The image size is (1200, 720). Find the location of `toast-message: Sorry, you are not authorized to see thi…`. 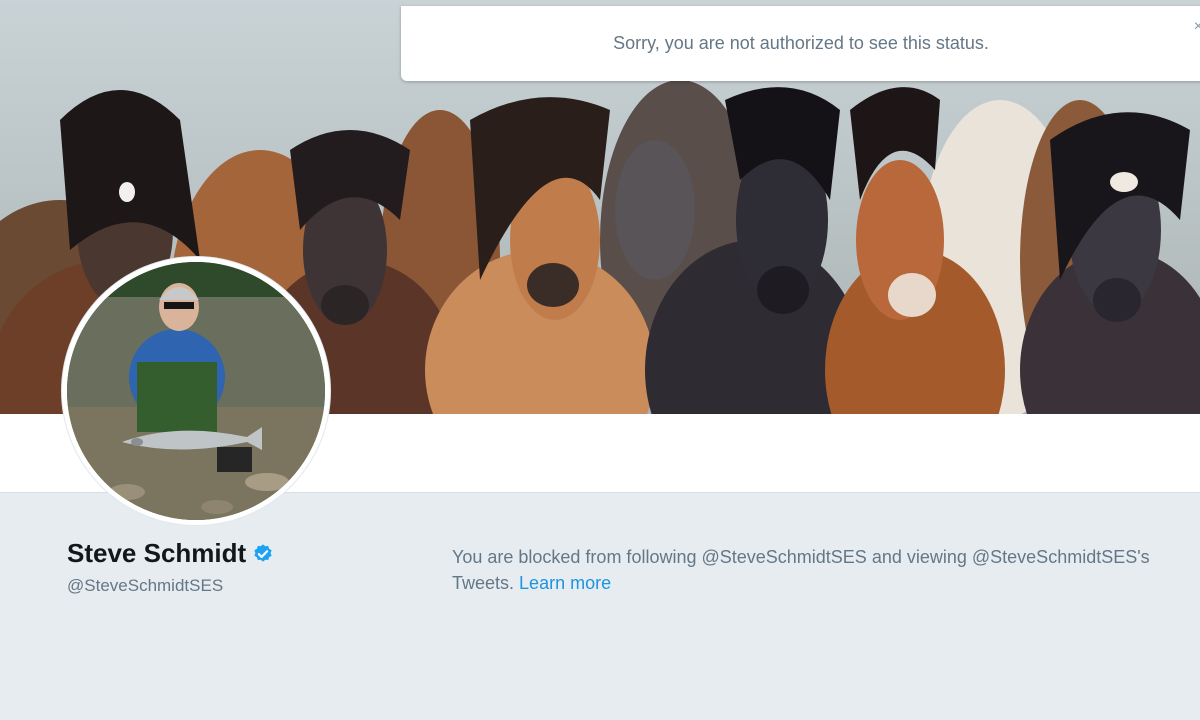

toast-message: Sorry, you are not authorized to see thi… is located at coordinates (801, 43).